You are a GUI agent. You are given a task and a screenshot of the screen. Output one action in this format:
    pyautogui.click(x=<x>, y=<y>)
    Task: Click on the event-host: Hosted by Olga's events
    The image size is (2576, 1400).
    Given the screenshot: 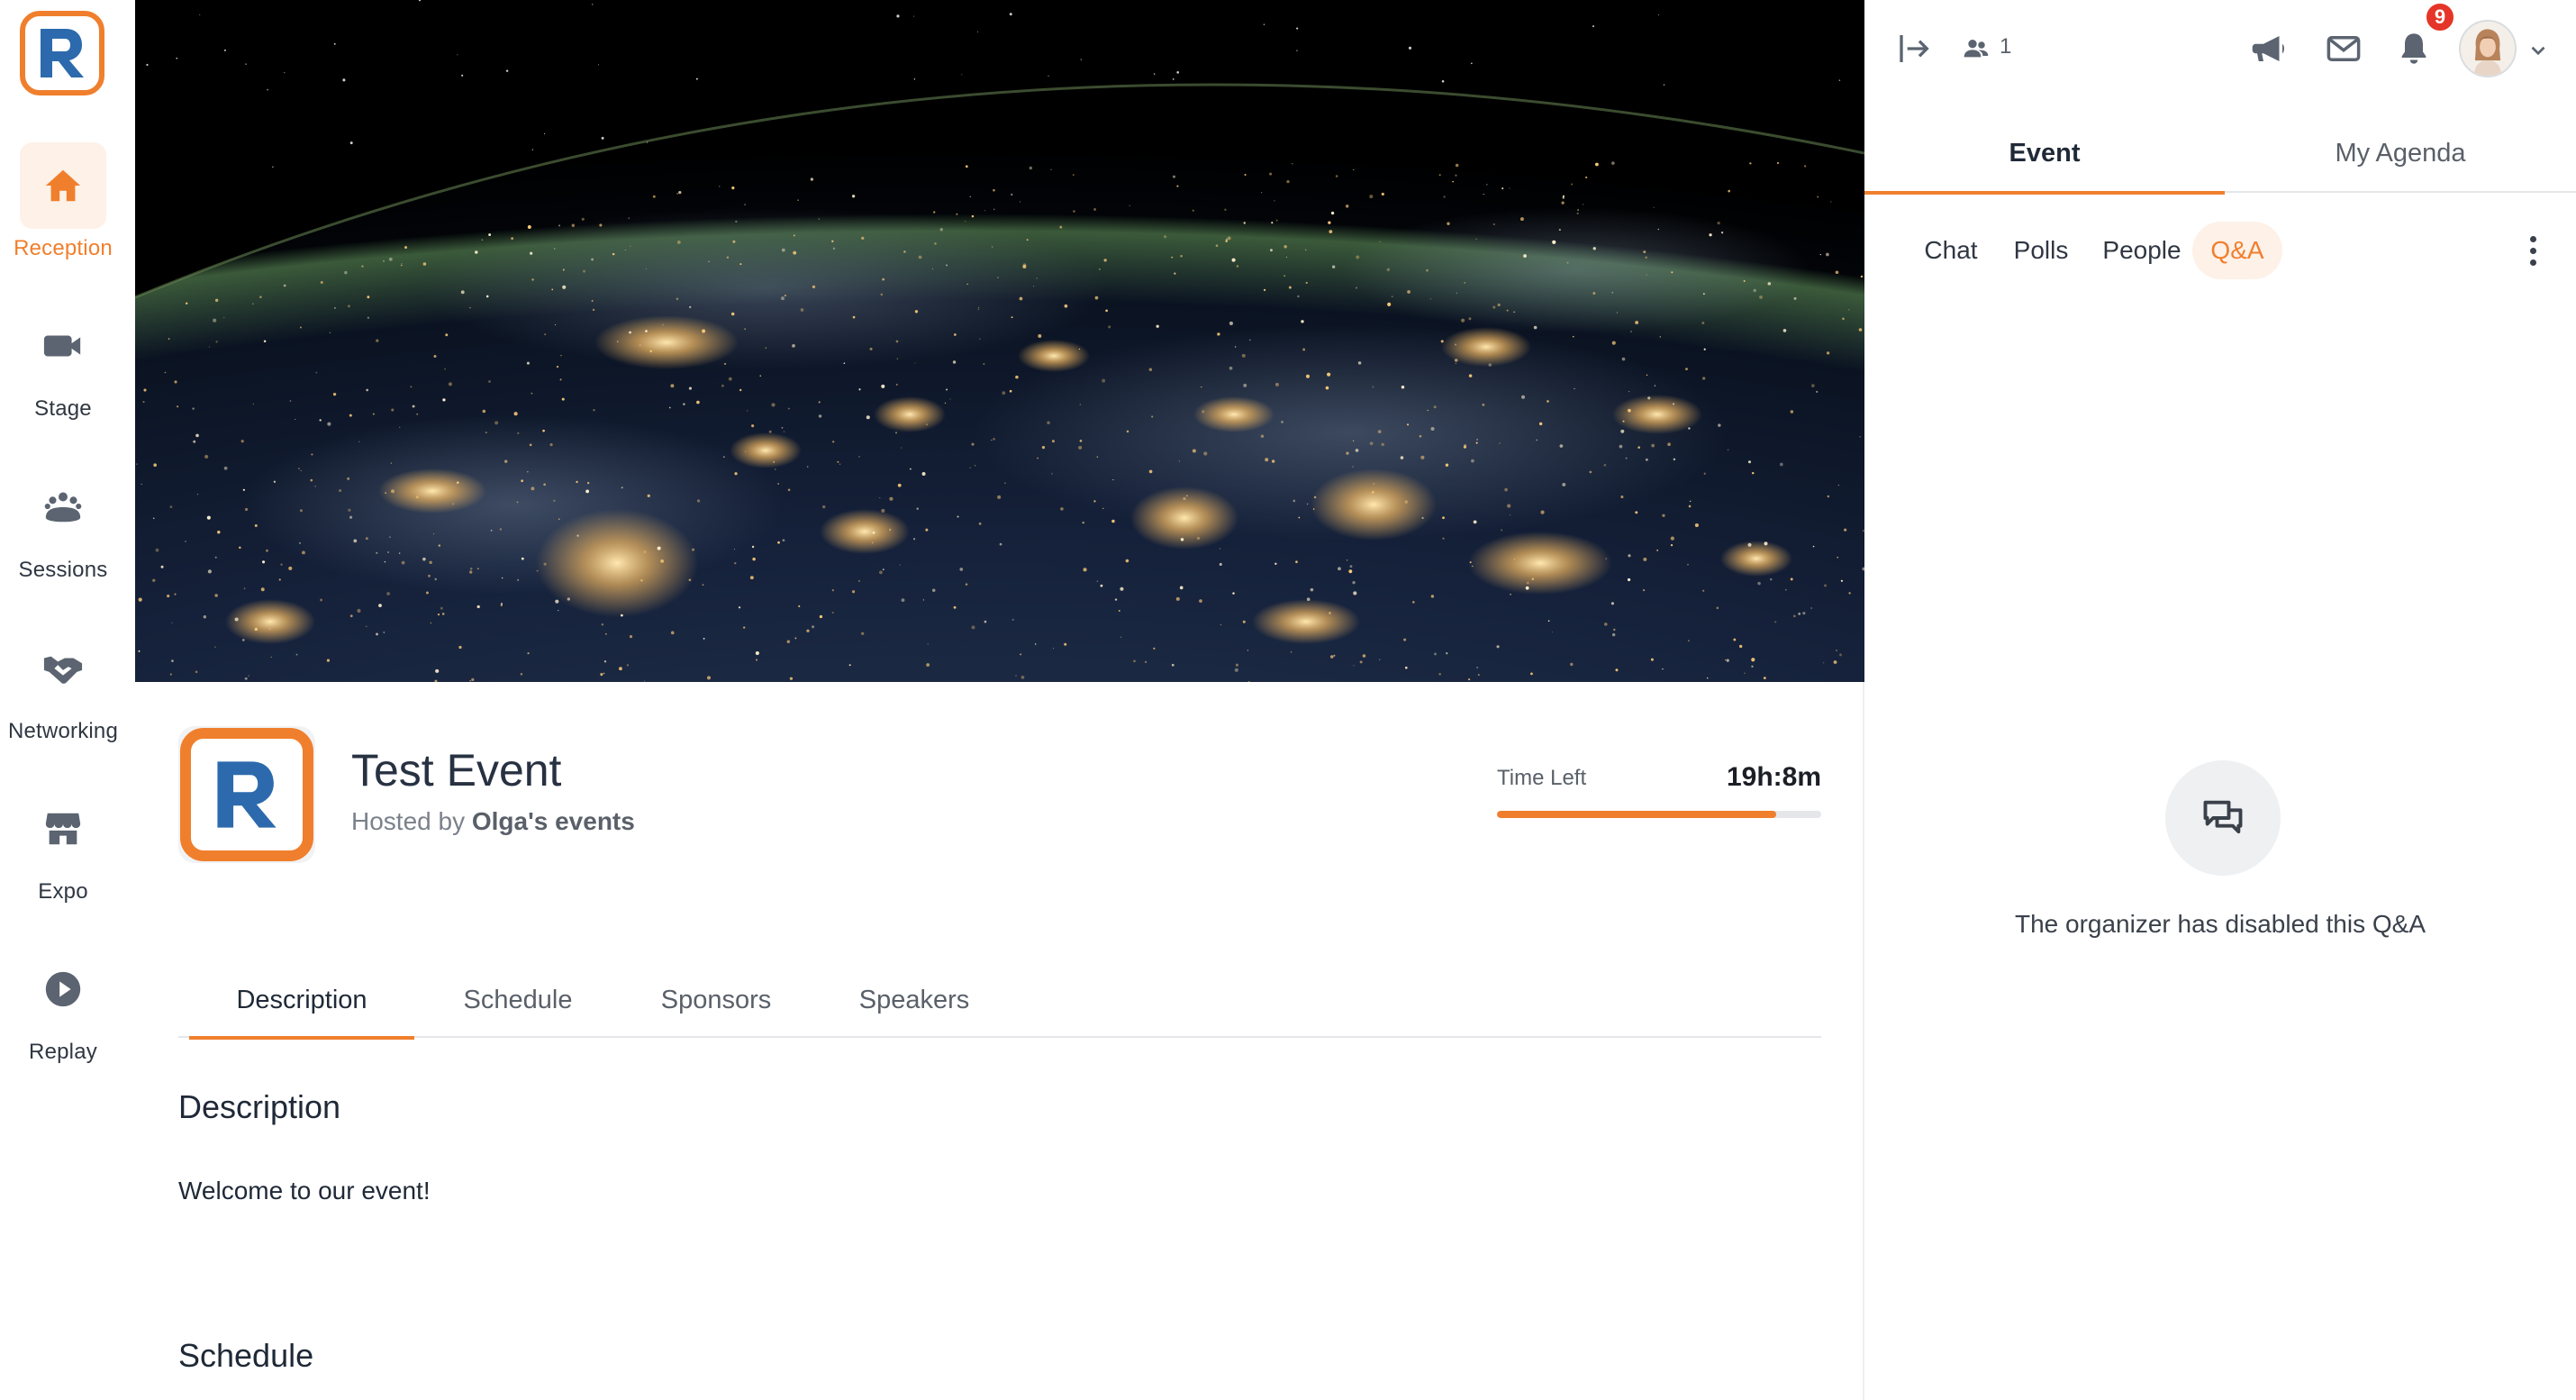 What is the action you would take?
    pyautogui.click(x=493, y=822)
    